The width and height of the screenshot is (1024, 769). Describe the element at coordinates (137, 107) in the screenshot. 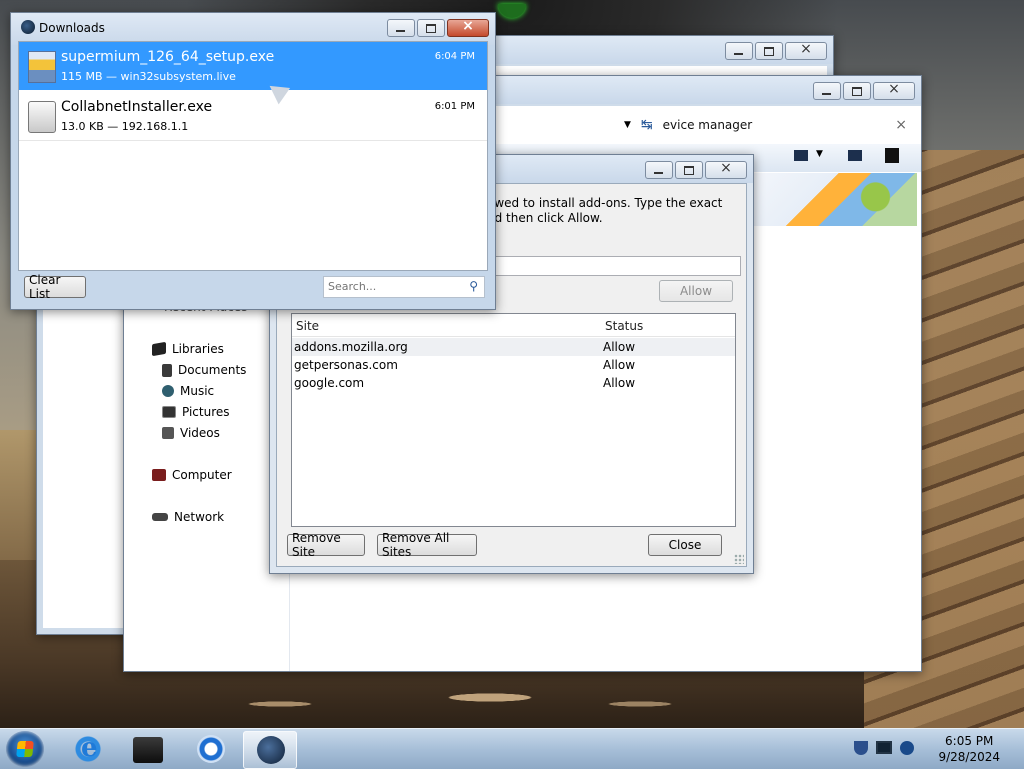

I see `download-filename: CollabnetInstaller.exe` at that location.